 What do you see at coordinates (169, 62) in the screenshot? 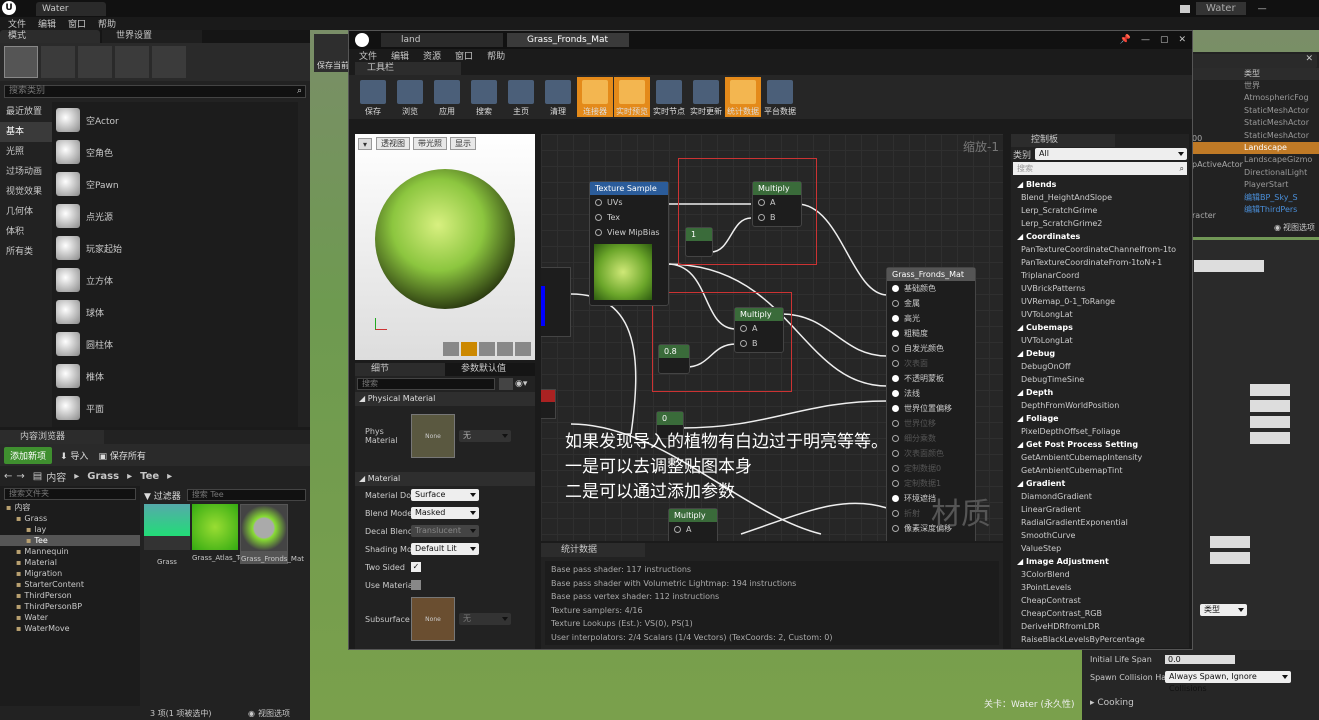
I see `geometry-mode-icon` at bounding box center [169, 62].